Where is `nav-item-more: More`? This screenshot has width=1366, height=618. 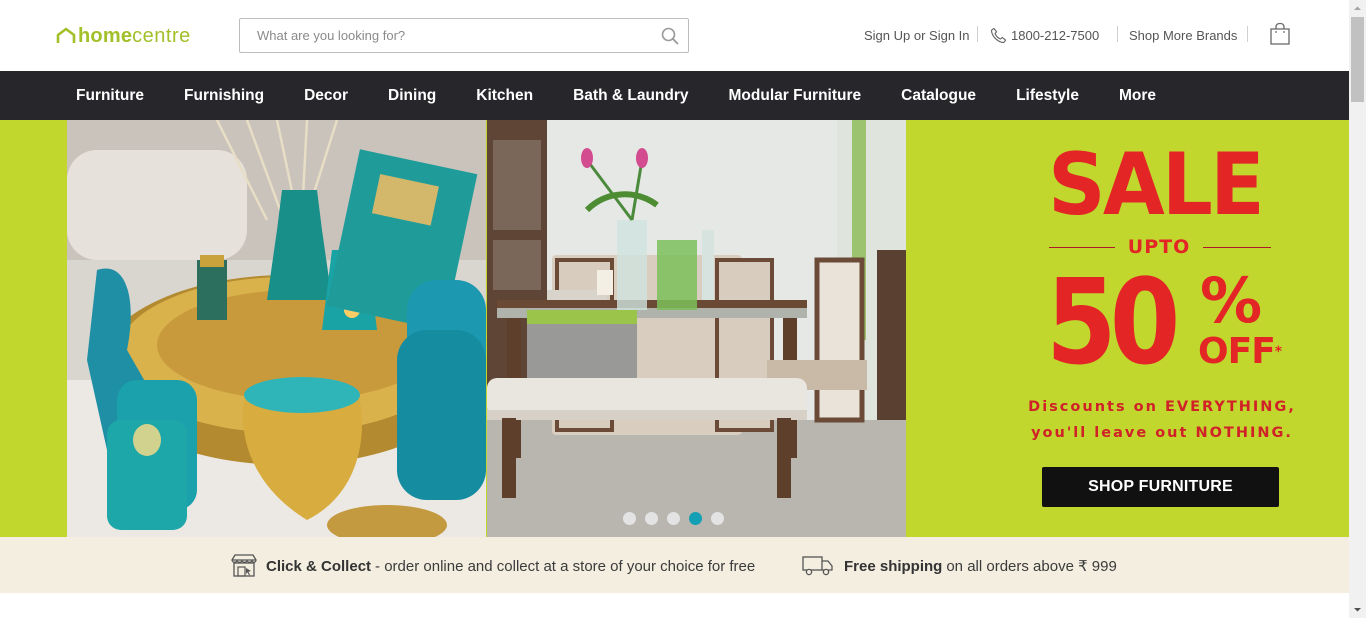 nav-item-more: More is located at coordinates (1137, 95).